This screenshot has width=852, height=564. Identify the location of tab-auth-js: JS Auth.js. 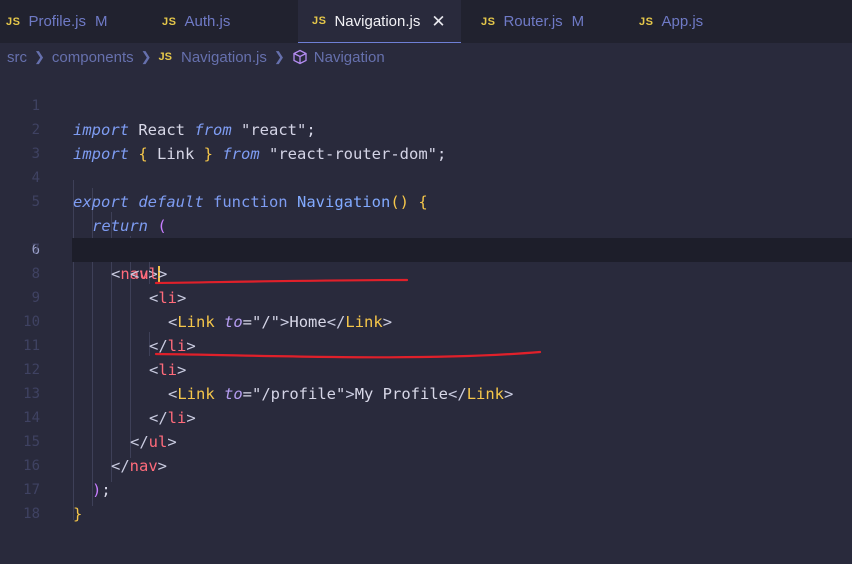
(196, 21).